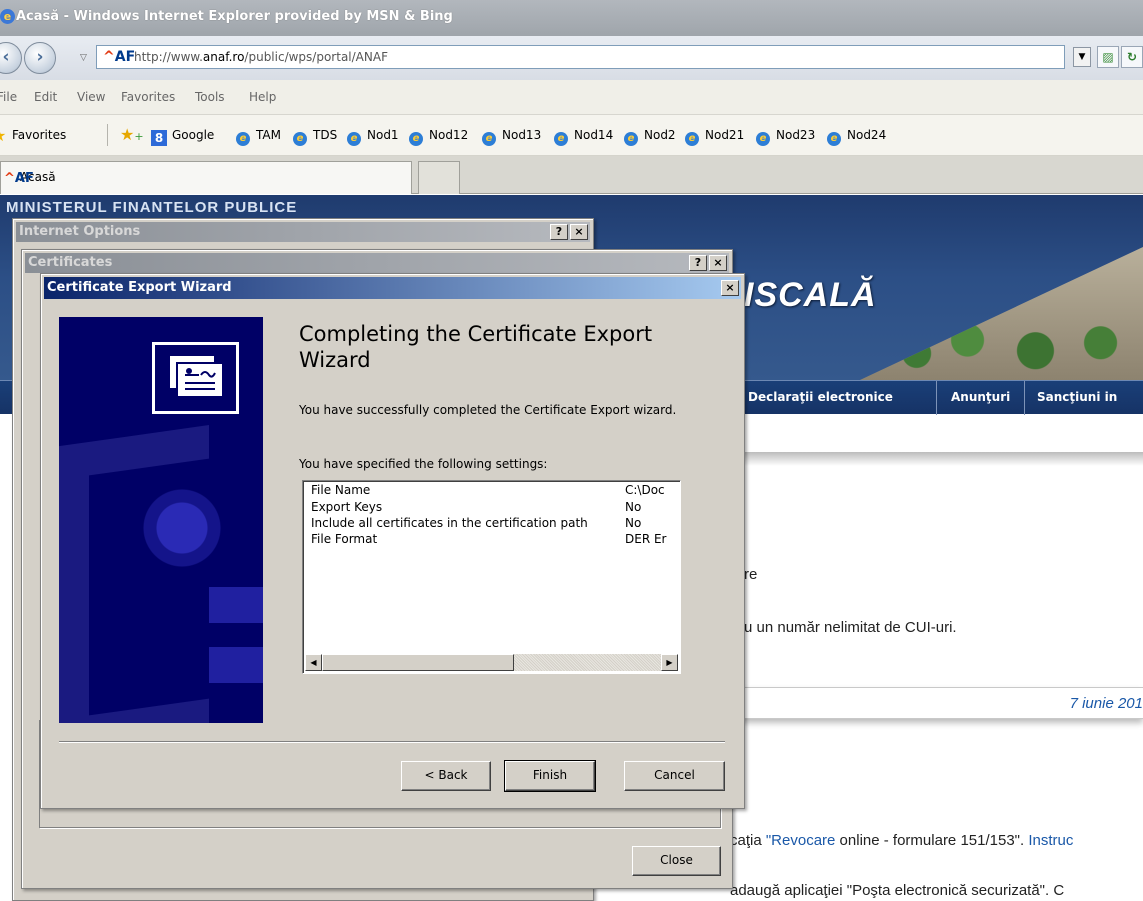 The image size is (1143, 901). What do you see at coordinates (159, 138) in the screenshot?
I see `google-icon: 8` at bounding box center [159, 138].